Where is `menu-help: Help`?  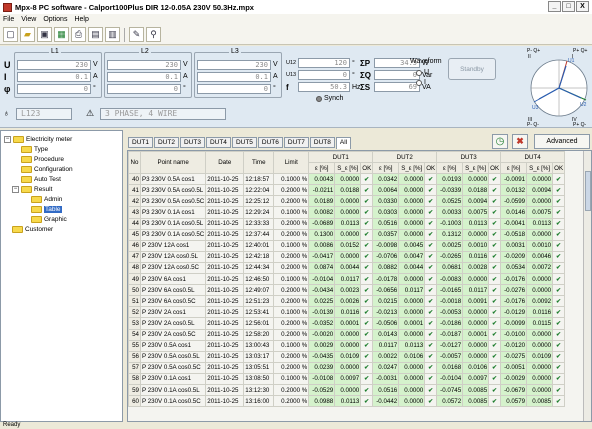
menu-help: Help is located at coordinates (81, 19).